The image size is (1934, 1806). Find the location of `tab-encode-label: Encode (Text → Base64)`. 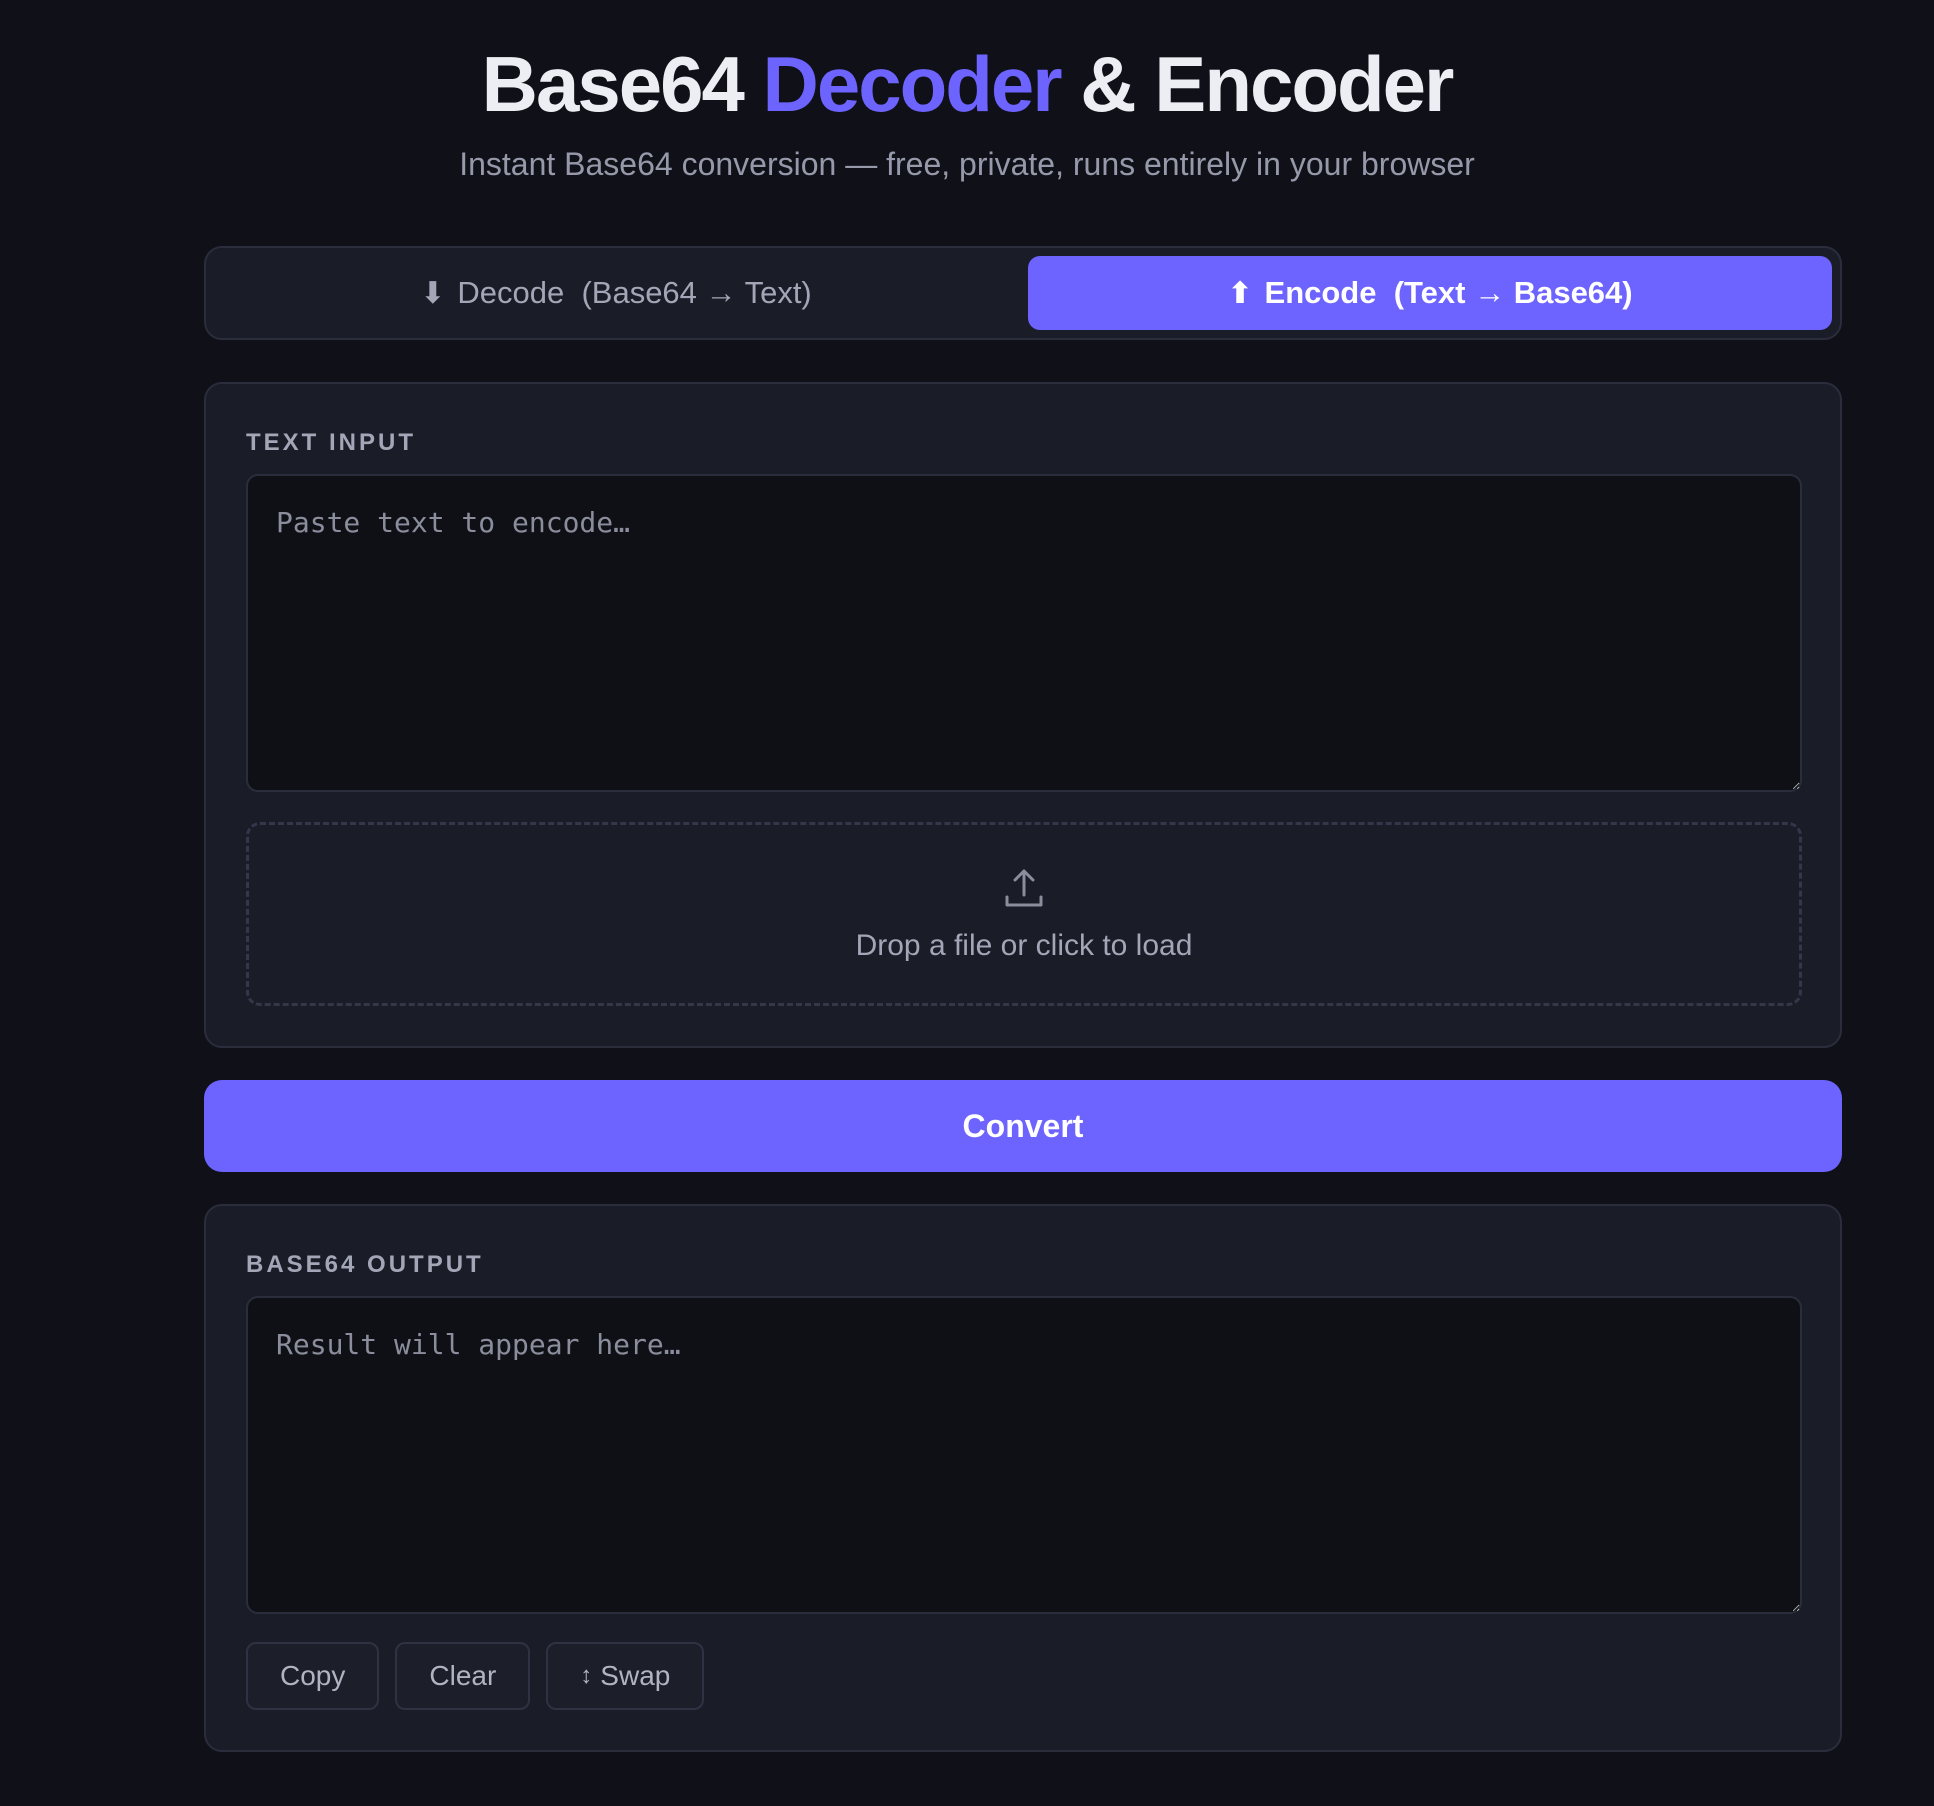

tab-encode-label: Encode (Text → Base64) is located at coordinates (1448, 292).